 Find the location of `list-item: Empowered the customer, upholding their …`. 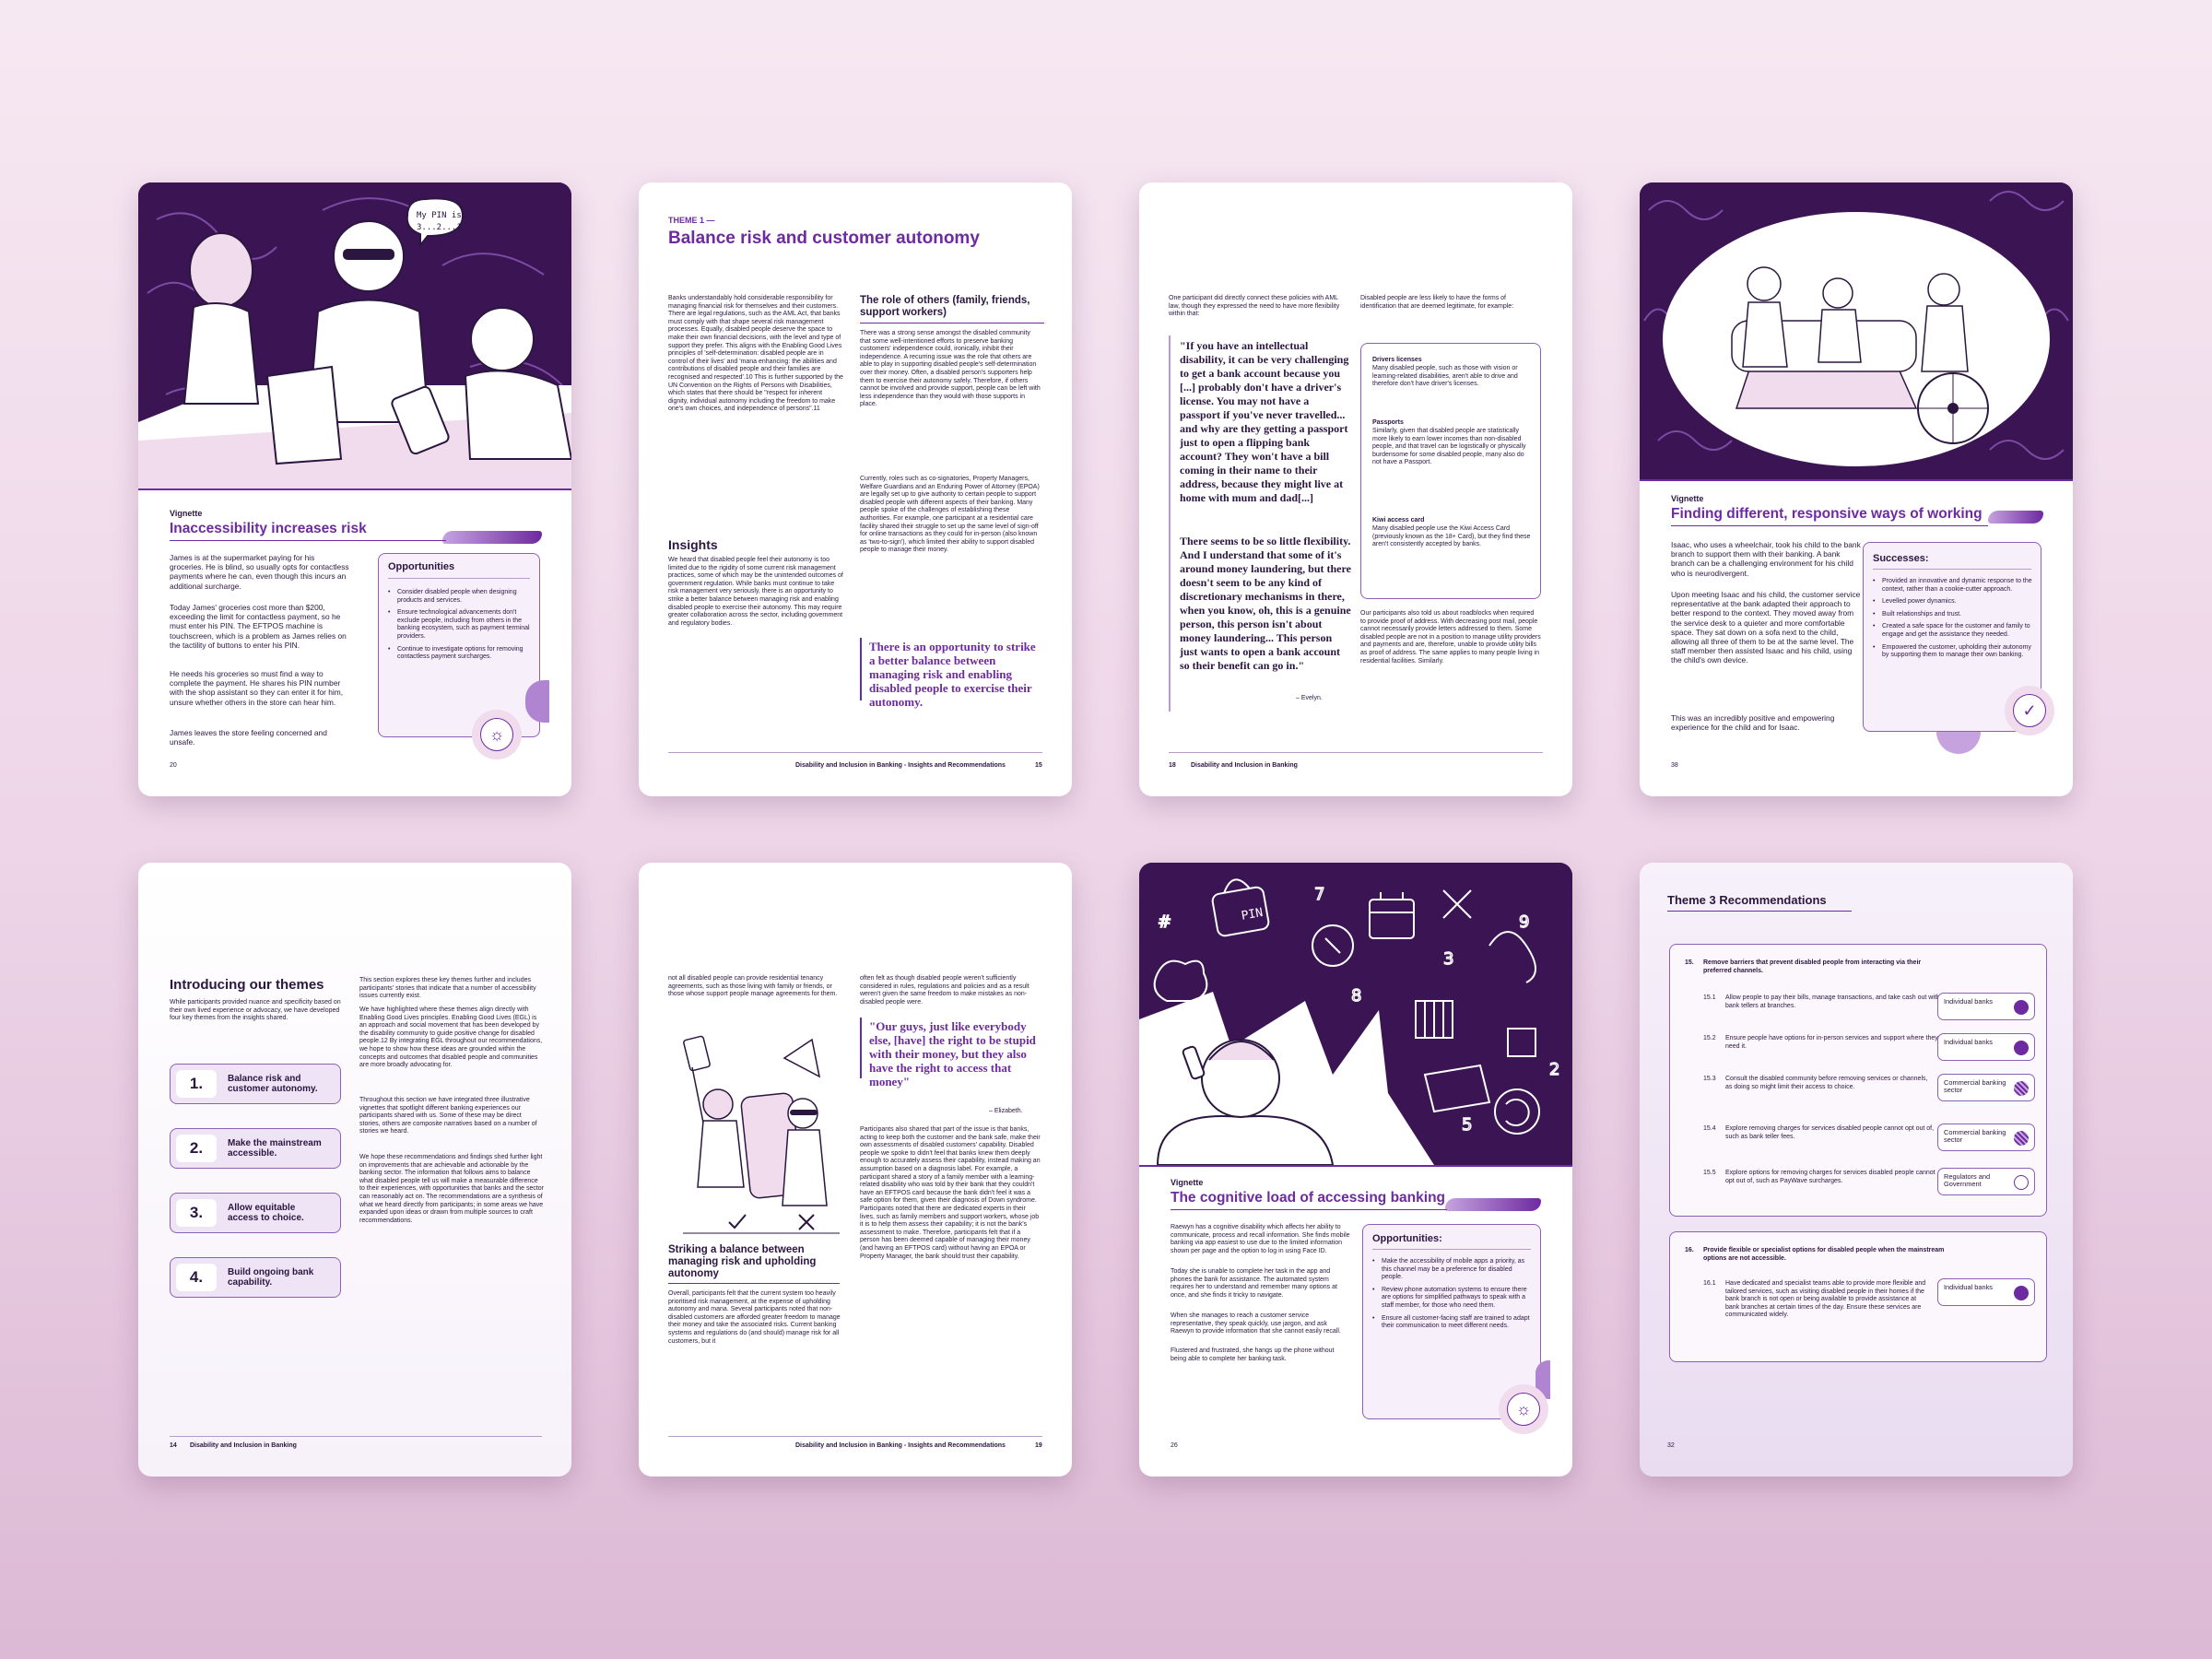

list-item: Empowered the customer, upholding their … is located at coordinates (1953, 652).